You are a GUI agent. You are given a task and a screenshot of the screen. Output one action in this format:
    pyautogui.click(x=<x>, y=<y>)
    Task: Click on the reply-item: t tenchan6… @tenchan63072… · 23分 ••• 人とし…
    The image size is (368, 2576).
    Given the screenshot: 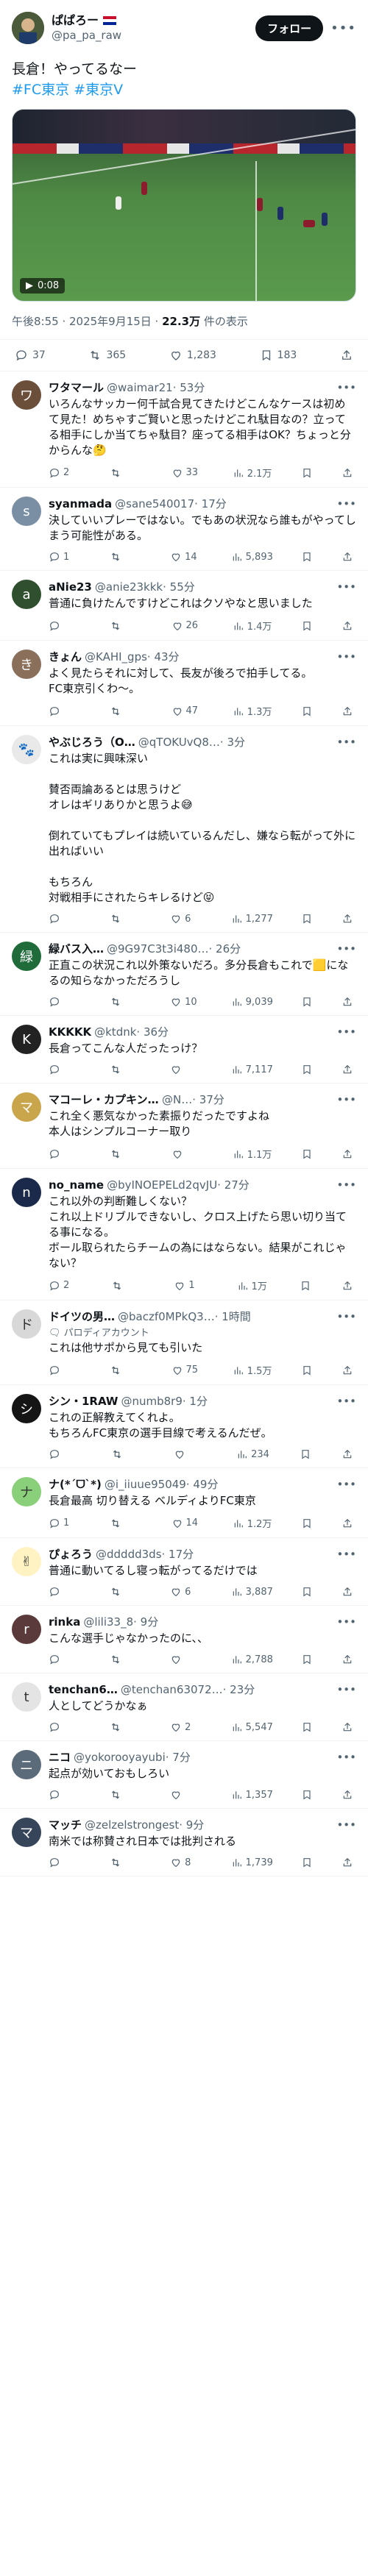 What is the action you would take?
    pyautogui.click(x=184, y=1707)
    